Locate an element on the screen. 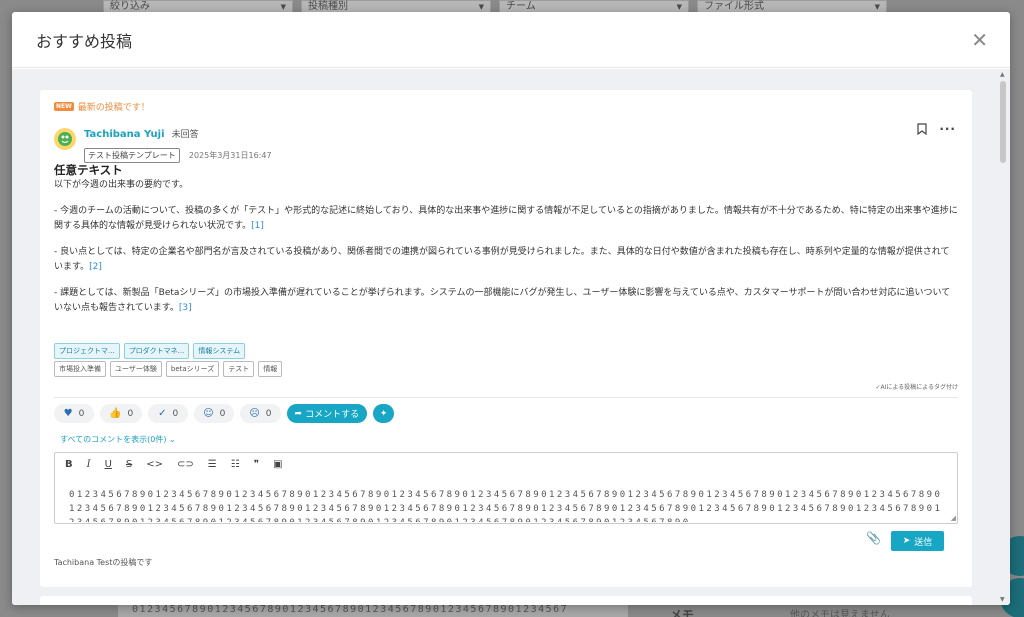 The width and height of the screenshot is (1024, 617). author-name: Tachibana Yuji is located at coordinates (124, 134).